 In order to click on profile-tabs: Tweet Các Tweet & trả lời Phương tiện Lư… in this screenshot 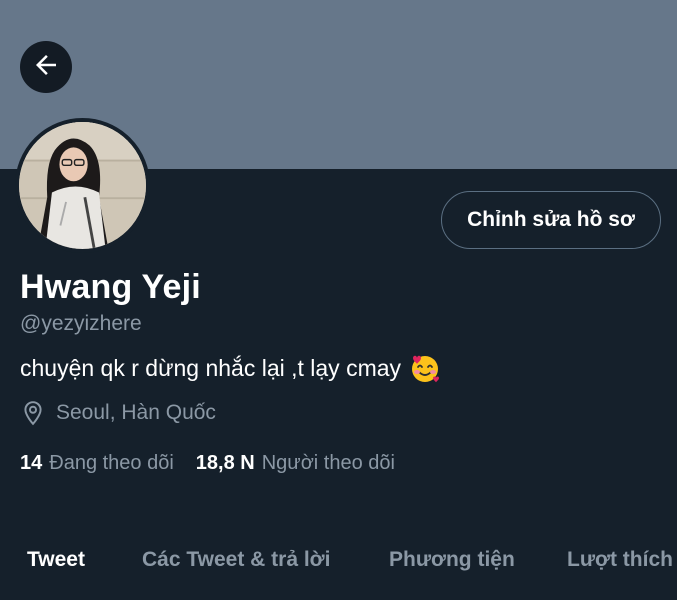, I will do `click(338, 568)`.